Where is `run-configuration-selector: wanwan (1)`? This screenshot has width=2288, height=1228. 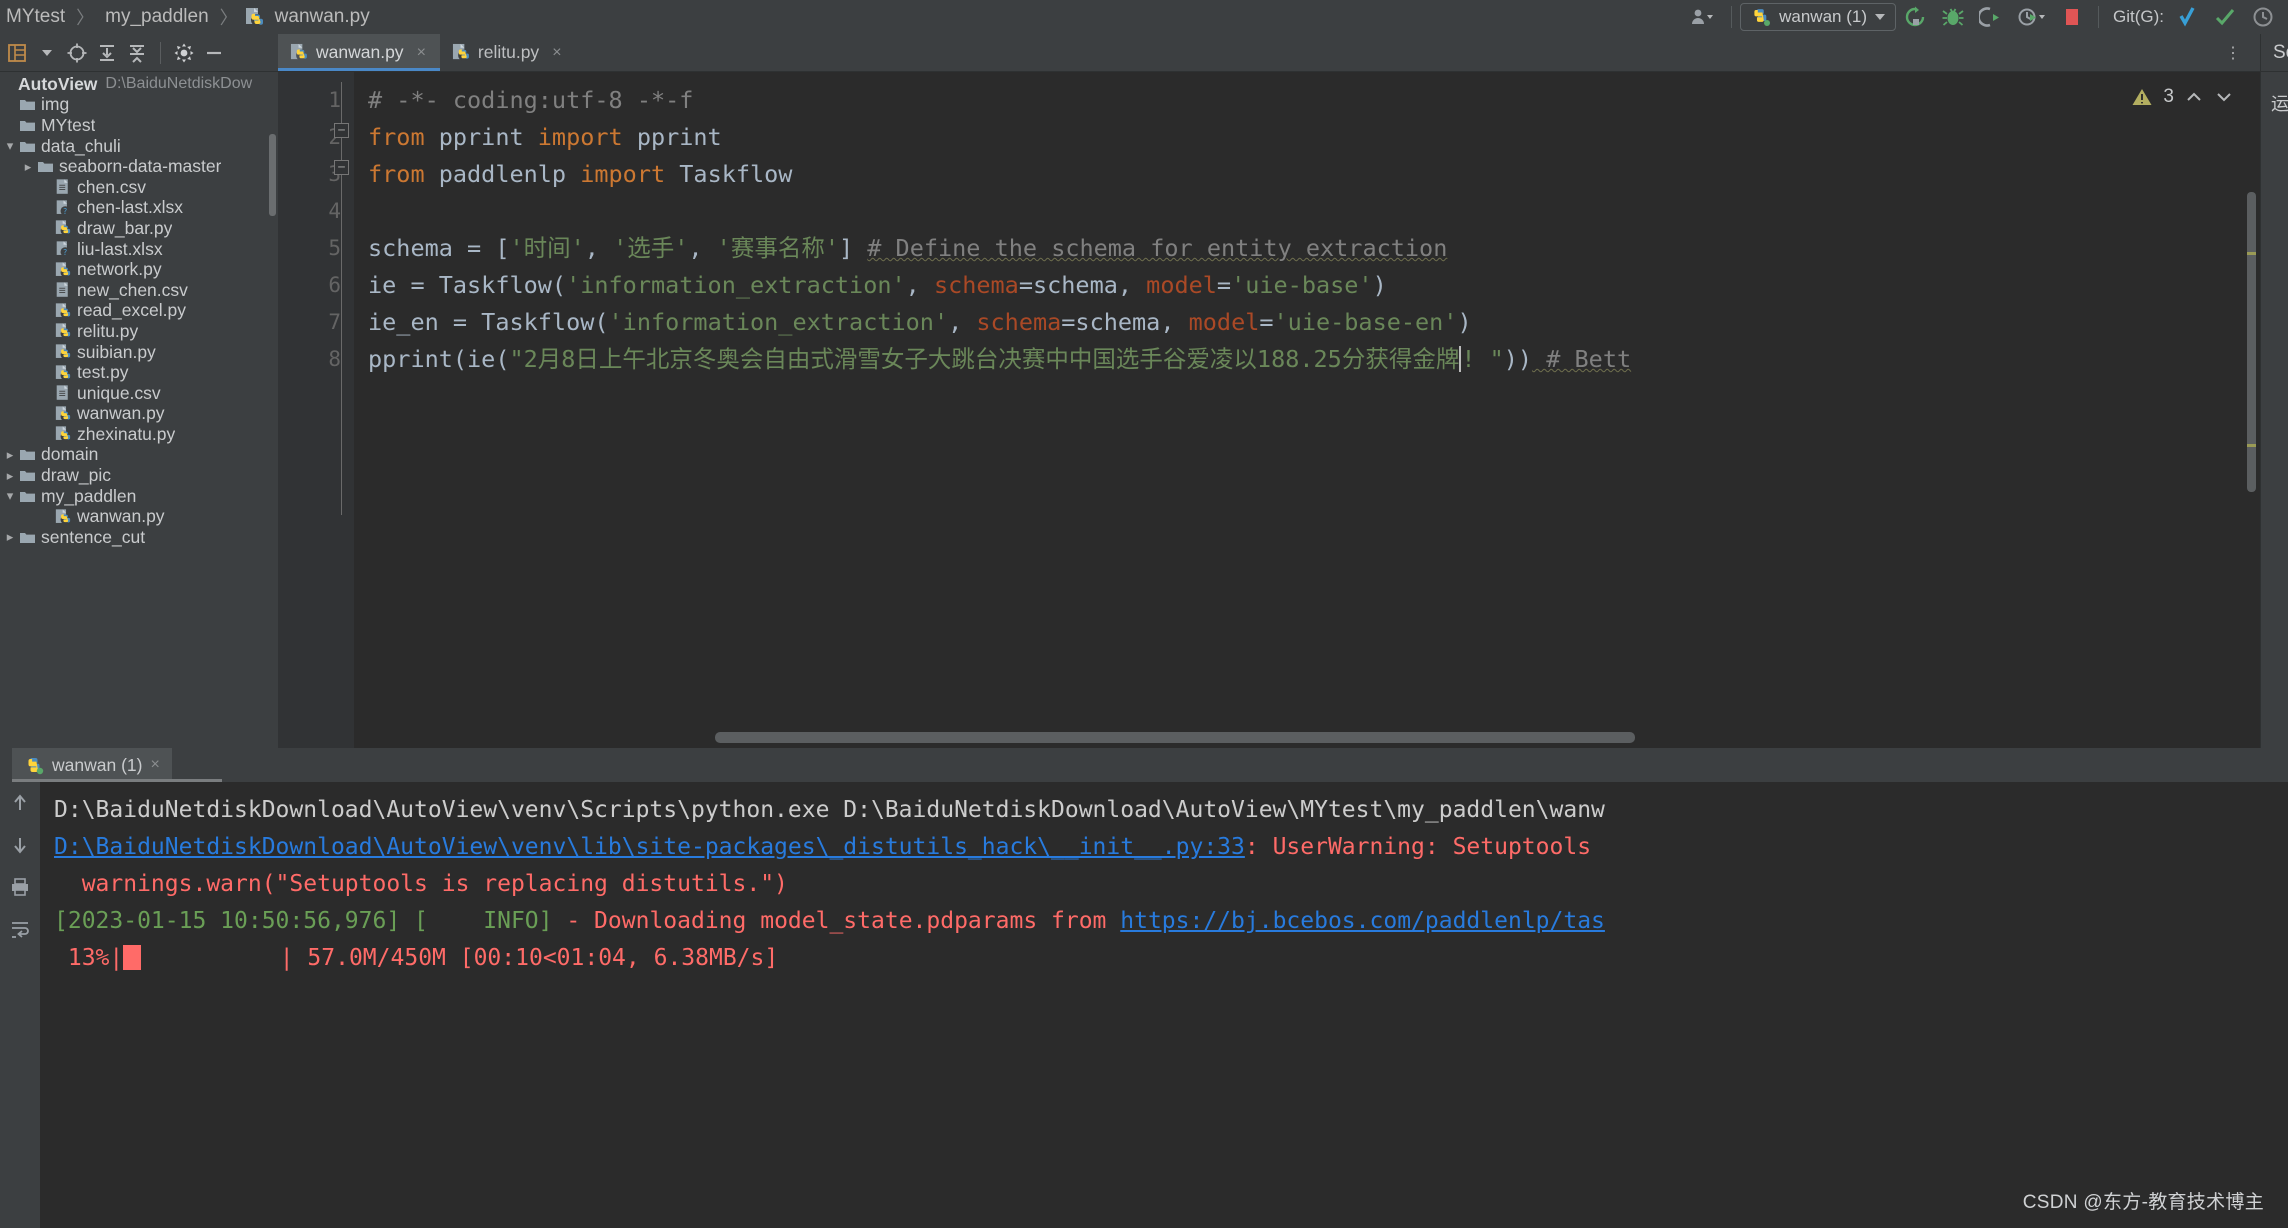
run-configuration-selector: wanwan (1) is located at coordinates (1818, 17).